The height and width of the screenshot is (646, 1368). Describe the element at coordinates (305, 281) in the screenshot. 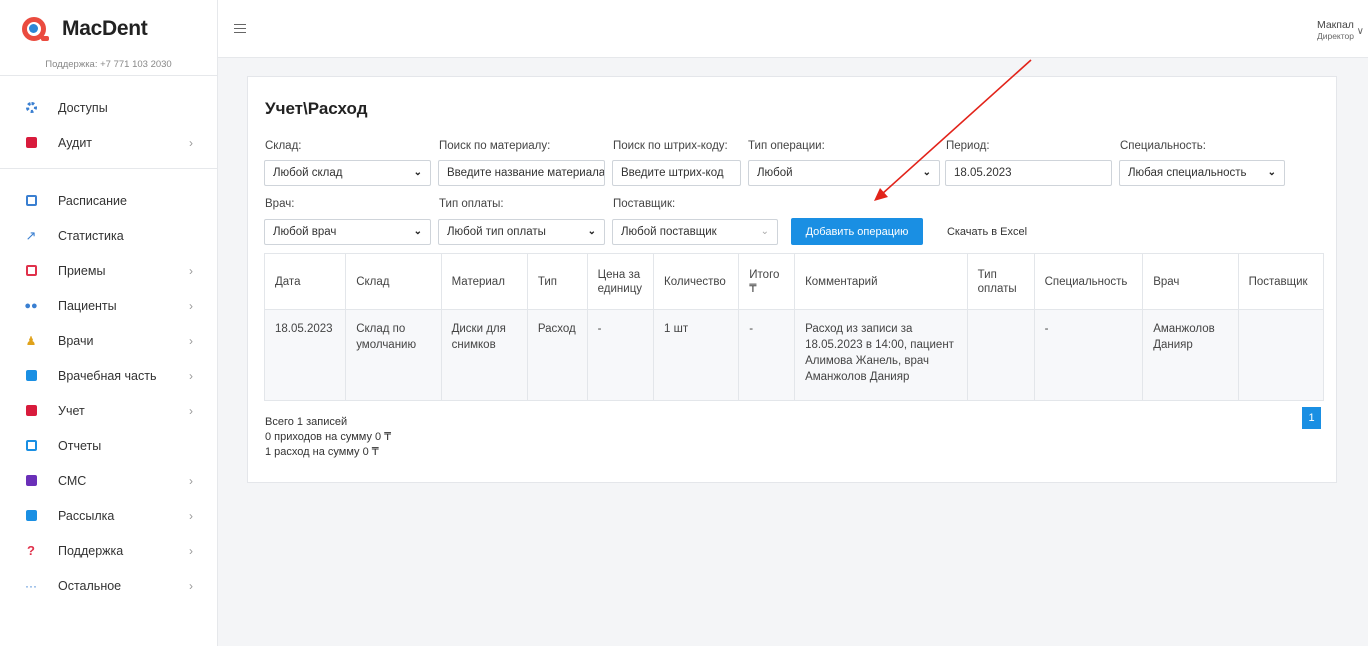

I see `column-header: Дата` at that location.